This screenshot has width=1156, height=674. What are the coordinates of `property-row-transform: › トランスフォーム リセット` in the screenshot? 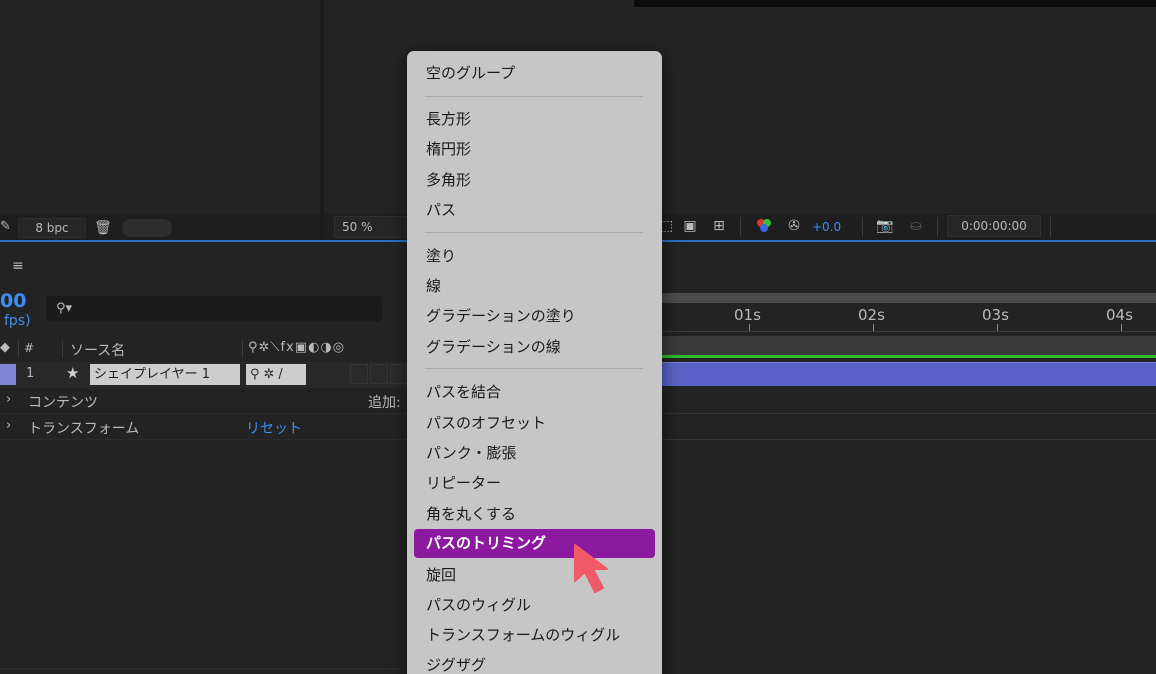 It's located at (210, 427).